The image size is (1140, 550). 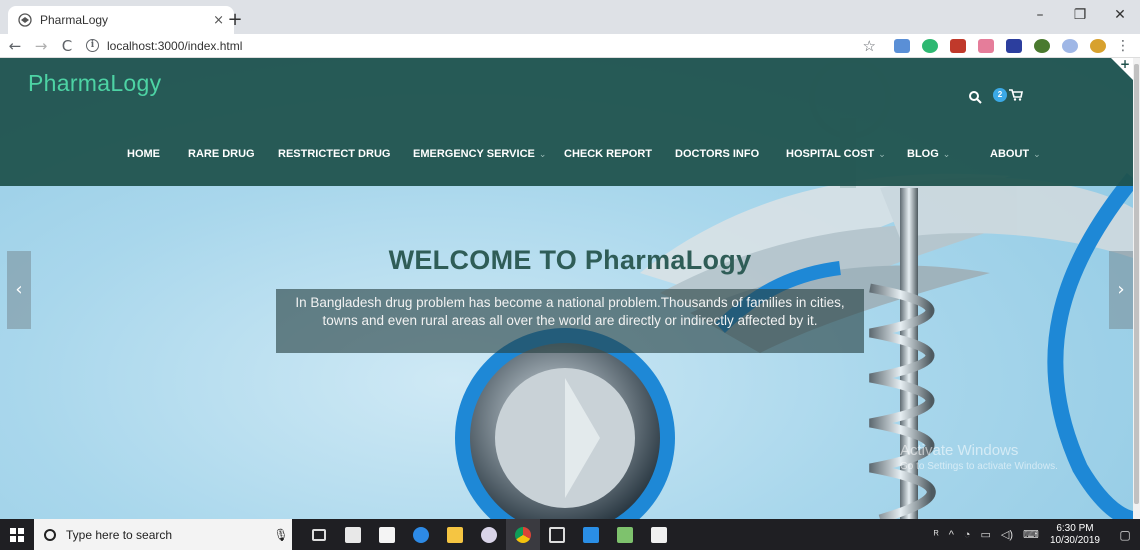 What do you see at coordinates (1031, 534) in the screenshot?
I see `keyboard-icon: ⌨` at bounding box center [1031, 534].